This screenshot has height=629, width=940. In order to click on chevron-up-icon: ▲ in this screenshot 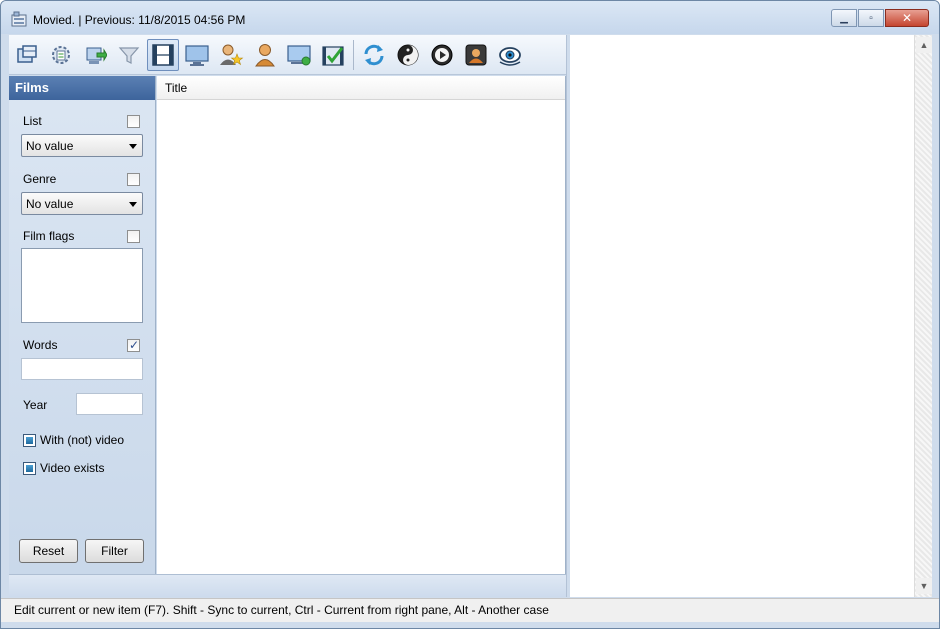, I will do `click(924, 45)`.